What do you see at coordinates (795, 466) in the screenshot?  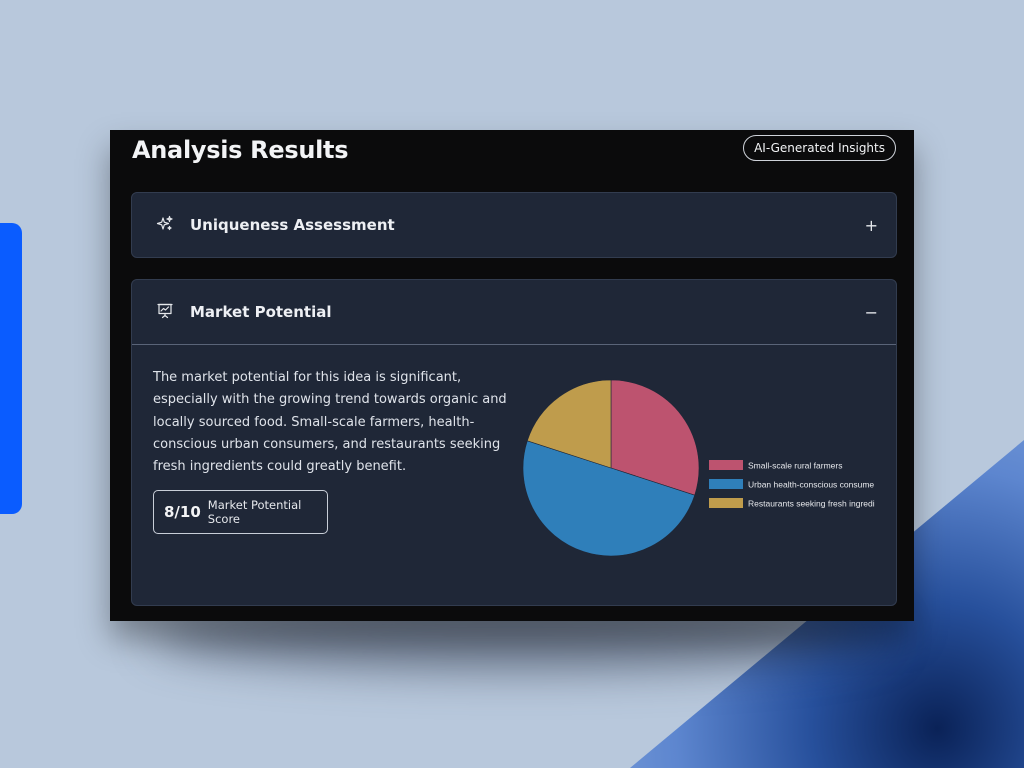 I see `legend-label: Small-scale rural farmers` at bounding box center [795, 466].